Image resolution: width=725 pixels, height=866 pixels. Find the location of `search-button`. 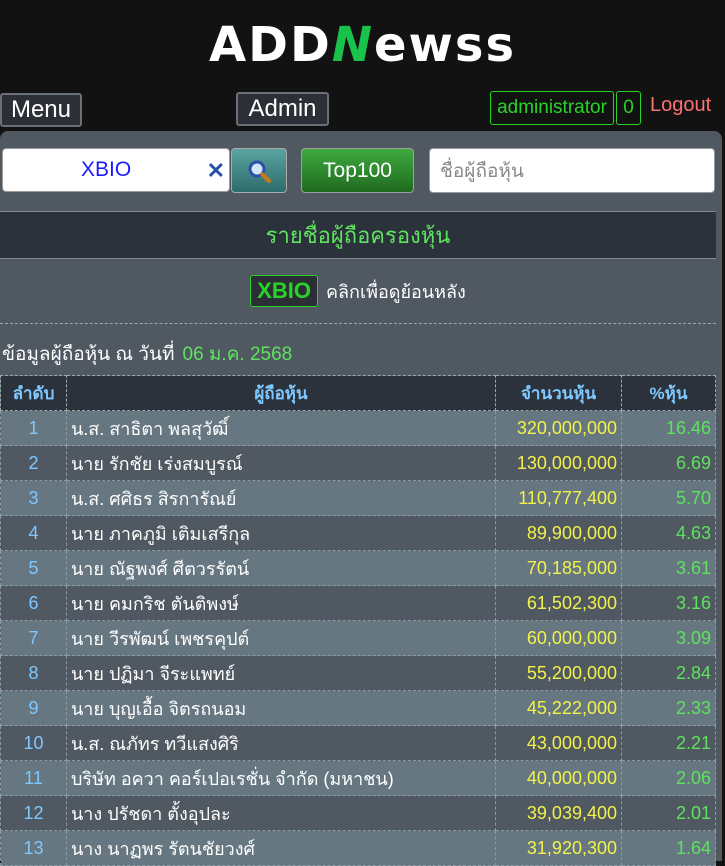

search-button is located at coordinates (259, 170).